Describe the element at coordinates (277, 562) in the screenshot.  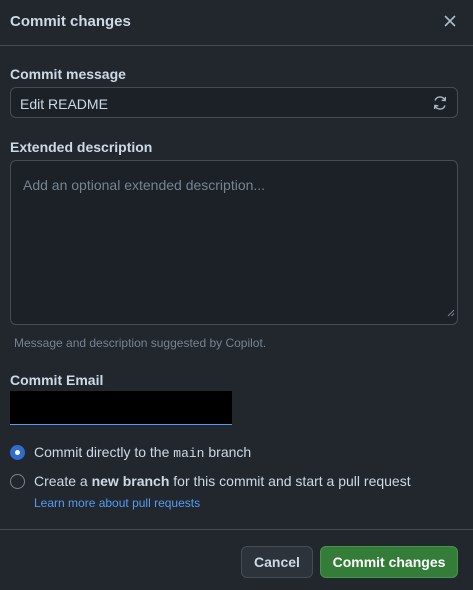
I see `cancel-button: Cancel` at that location.